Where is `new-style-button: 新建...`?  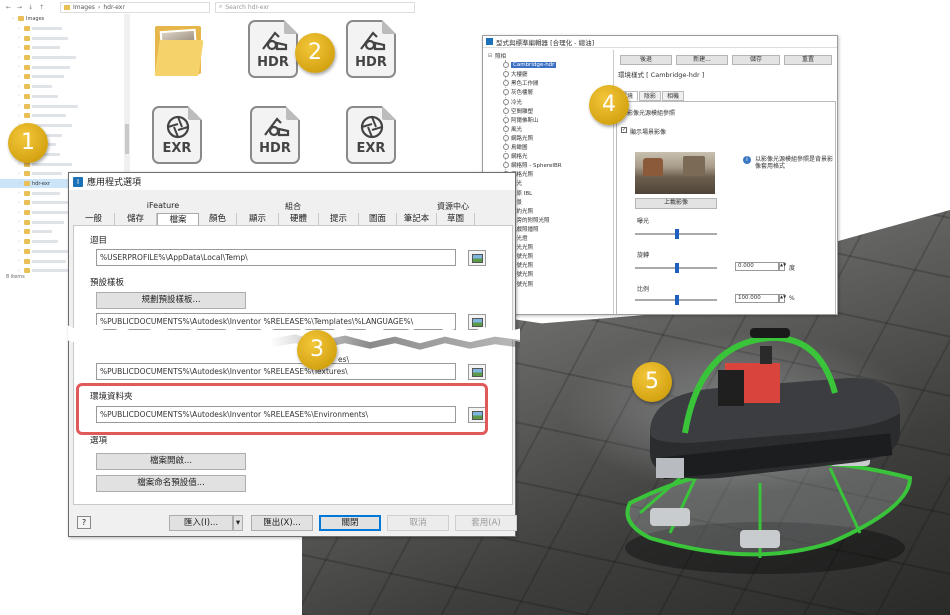 new-style-button: 新建... is located at coordinates (702, 60).